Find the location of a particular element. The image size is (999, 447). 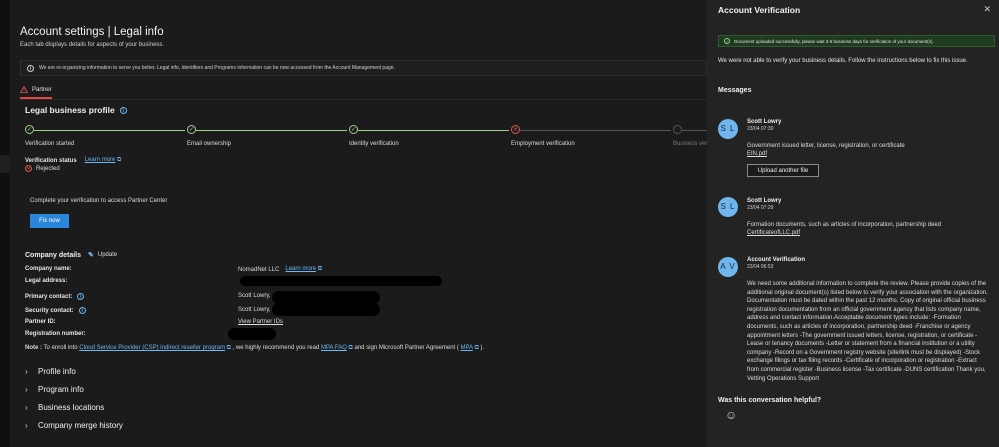

company-details-header: Company details ✎ Update is located at coordinates (71, 255).